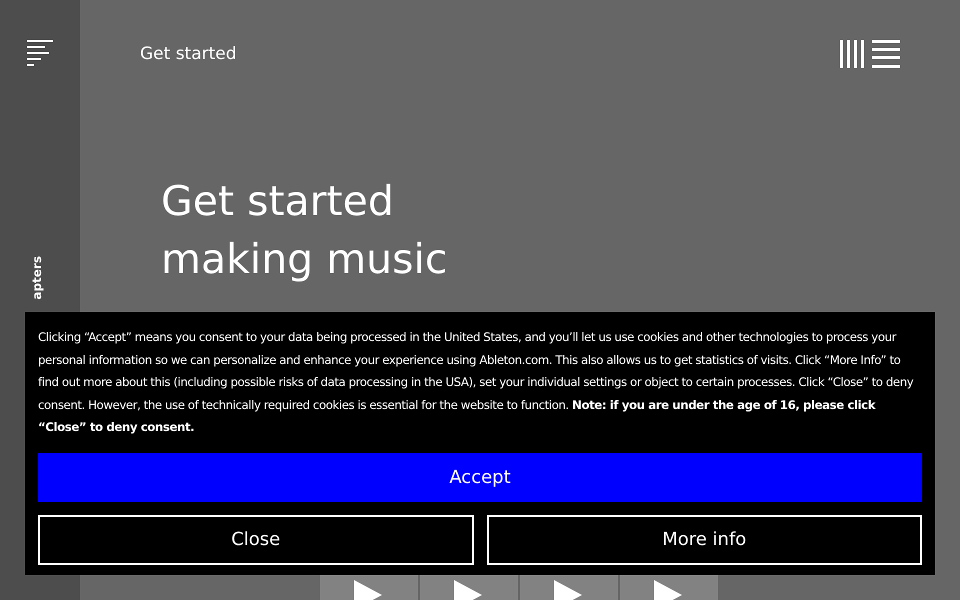 The image size is (960, 600). Describe the element at coordinates (39, 53) in the screenshot. I see `menu-icon` at that location.